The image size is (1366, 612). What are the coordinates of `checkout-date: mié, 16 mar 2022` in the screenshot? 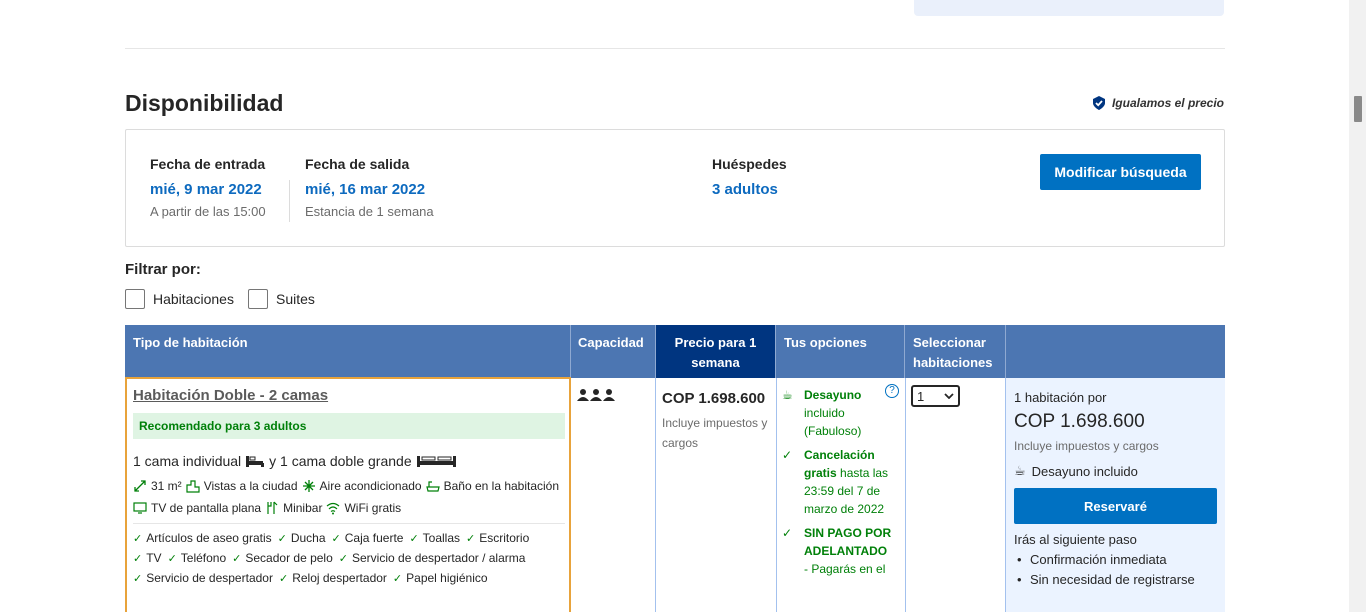 It's located at (369, 189).